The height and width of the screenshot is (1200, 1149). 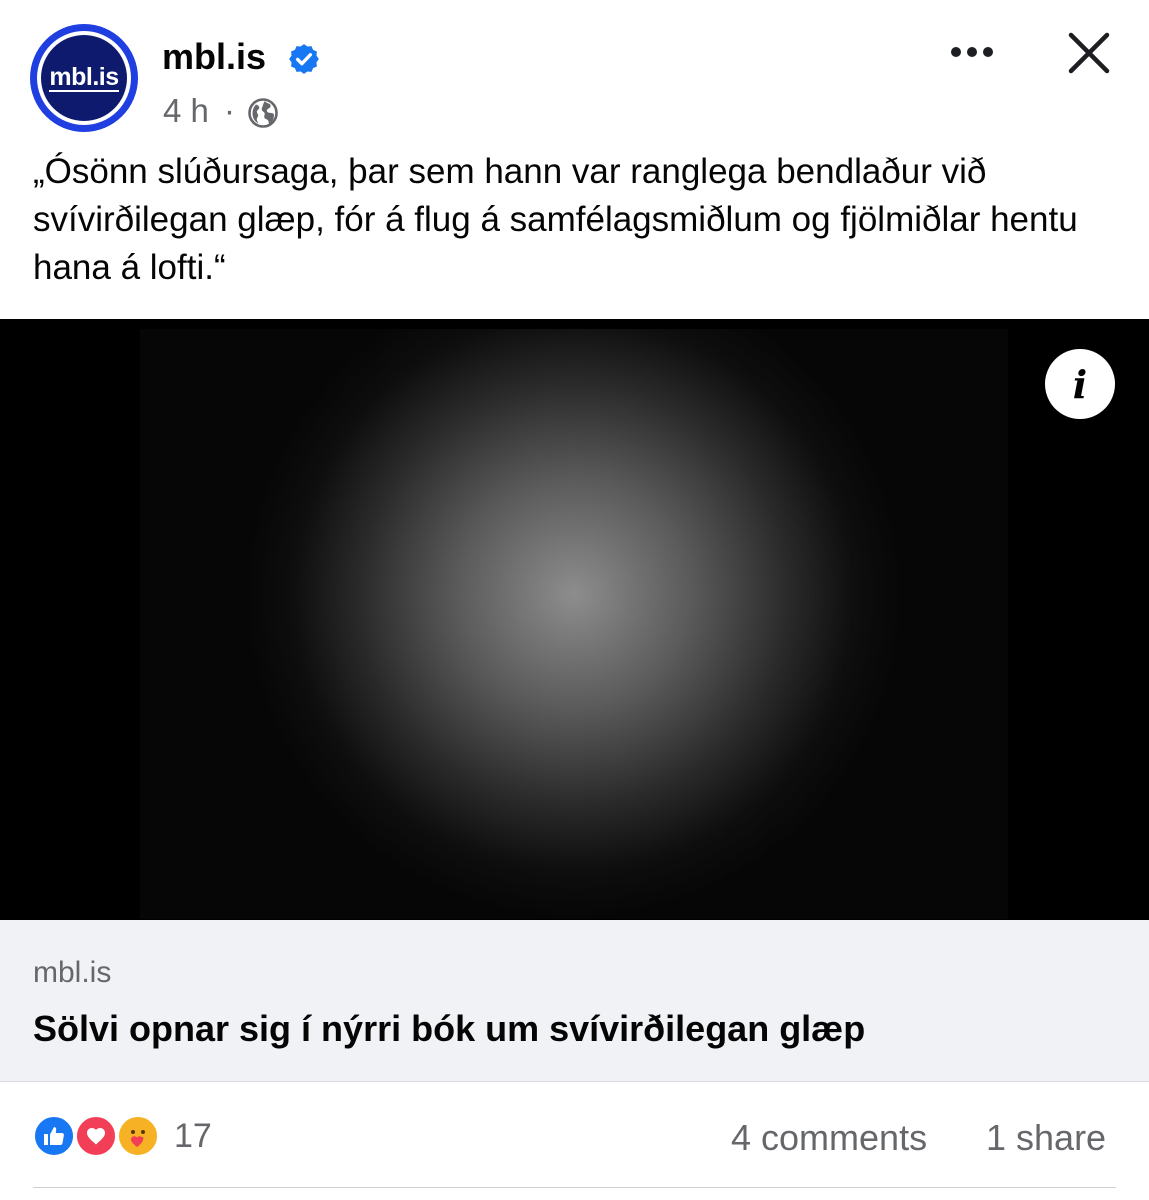 What do you see at coordinates (214, 57) in the screenshot?
I see `page-name-link: mbl.is` at bounding box center [214, 57].